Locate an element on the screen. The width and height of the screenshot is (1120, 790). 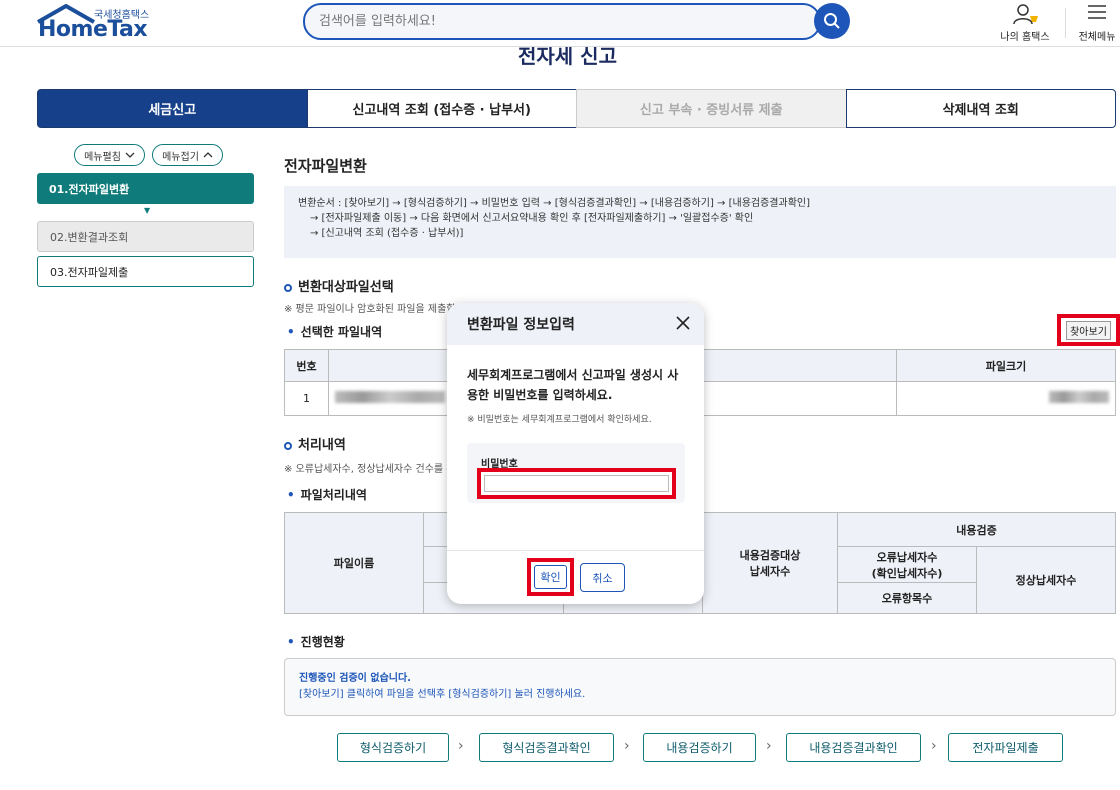
logo-text: HomeTax is located at coordinates (93, 29).